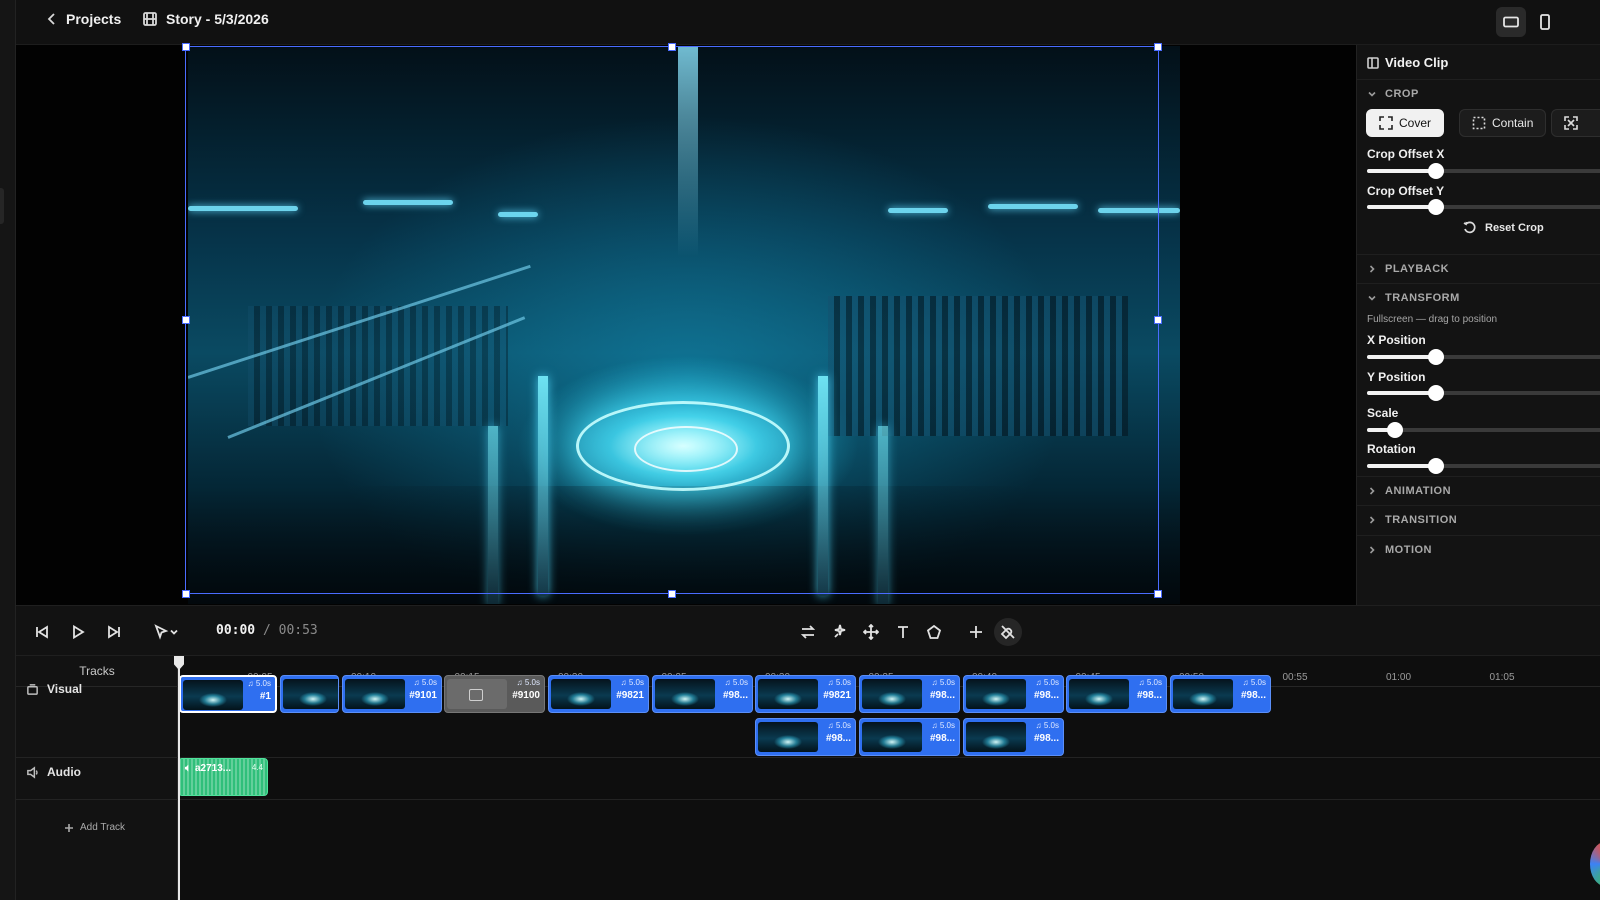  Describe the element at coordinates (683, 446) in the screenshot. I see `glowing-platform` at that location.